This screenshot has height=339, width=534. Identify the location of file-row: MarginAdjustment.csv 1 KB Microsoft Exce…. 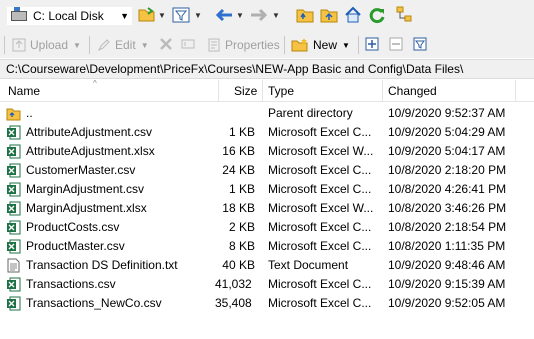
(267, 189).